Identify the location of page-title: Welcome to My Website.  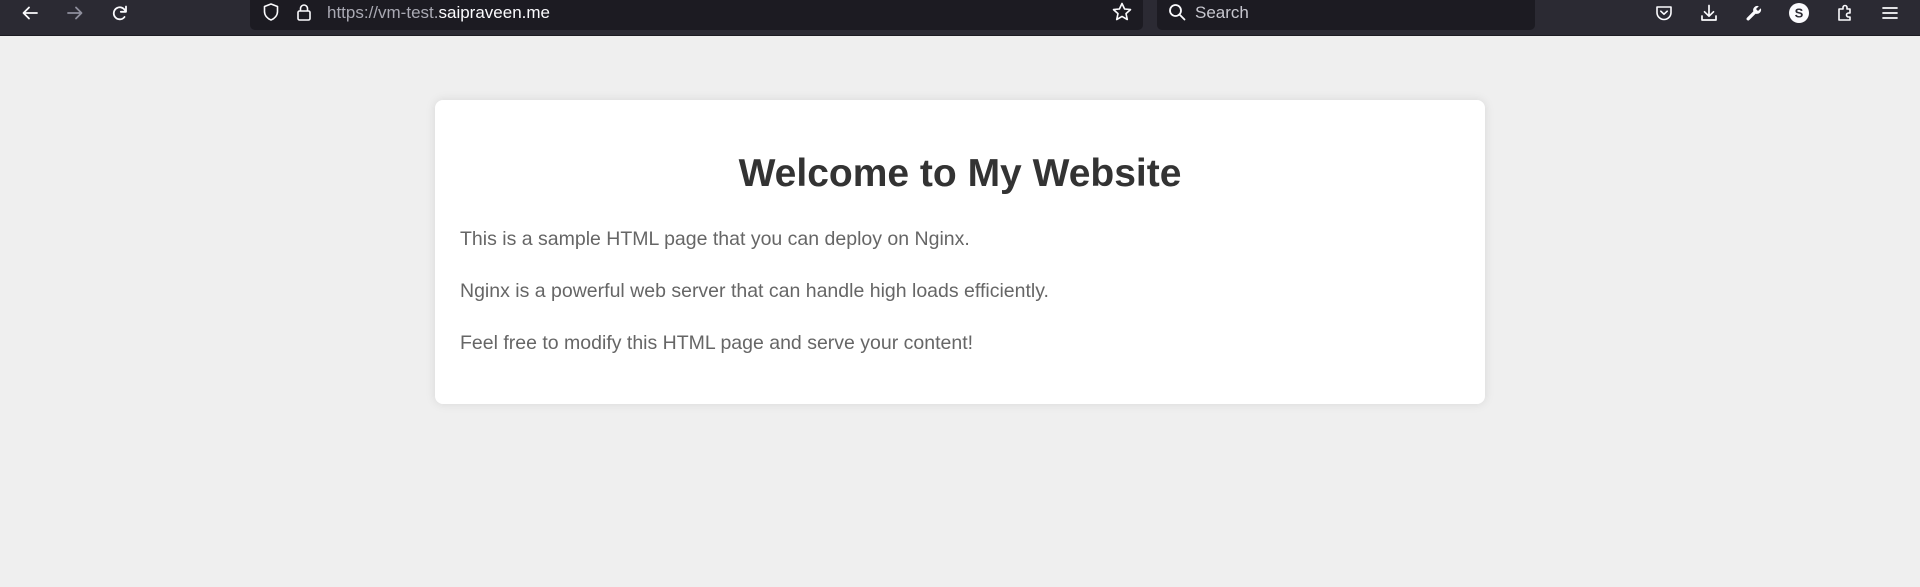
(960, 173).